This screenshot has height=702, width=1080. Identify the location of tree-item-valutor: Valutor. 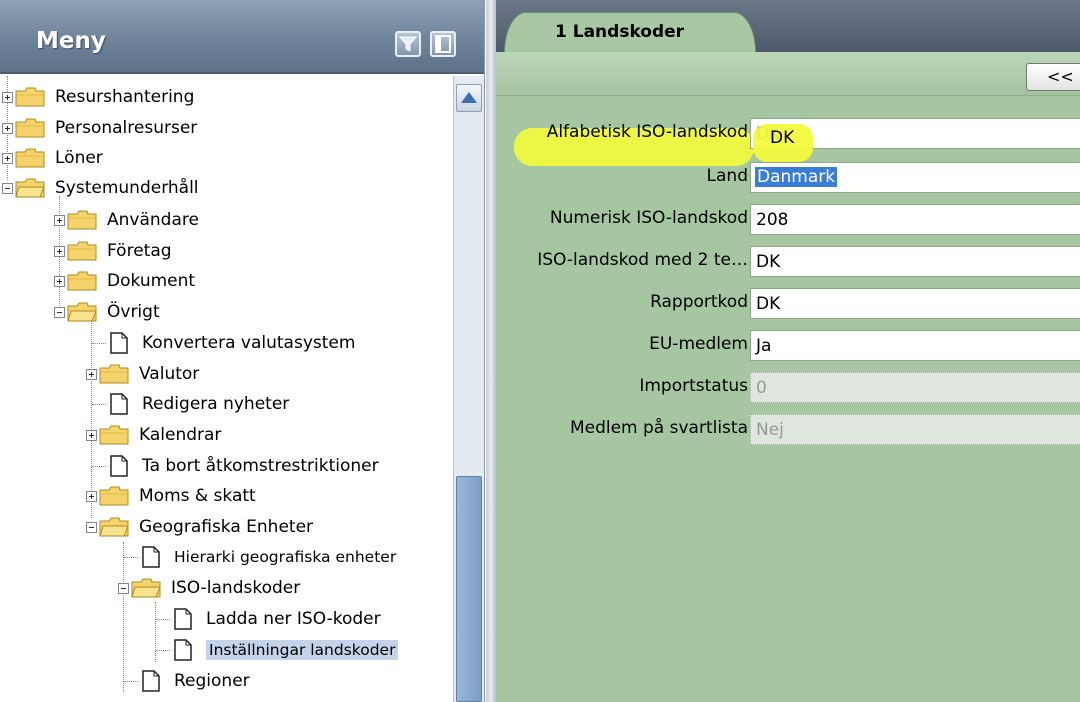
(142, 374).